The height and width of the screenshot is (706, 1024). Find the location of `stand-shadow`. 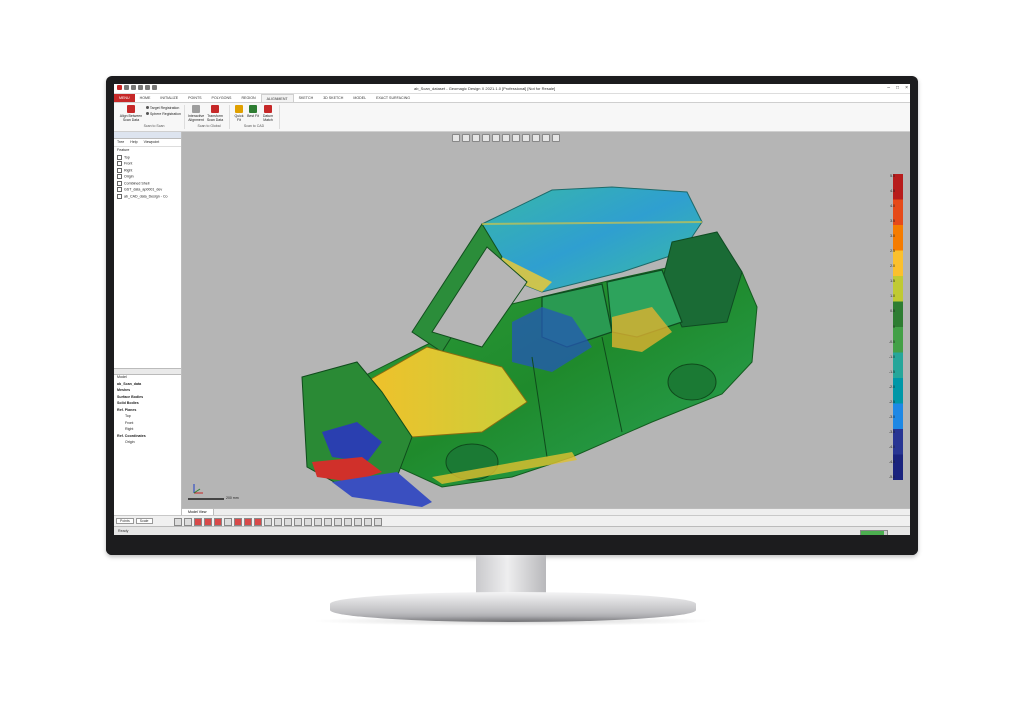

stand-shadow is located at coordinates (513, 621).